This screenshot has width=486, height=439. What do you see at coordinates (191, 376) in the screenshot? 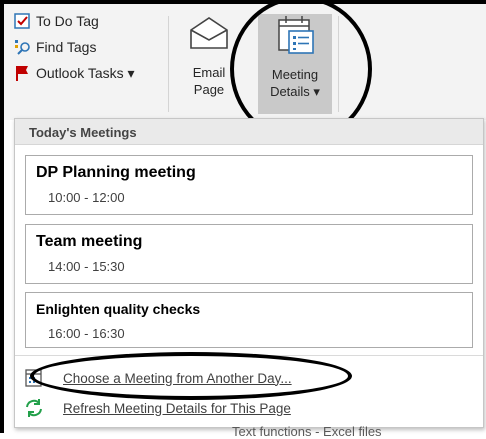
I see `annotation-ellipse` at bounding box center [191, 376].